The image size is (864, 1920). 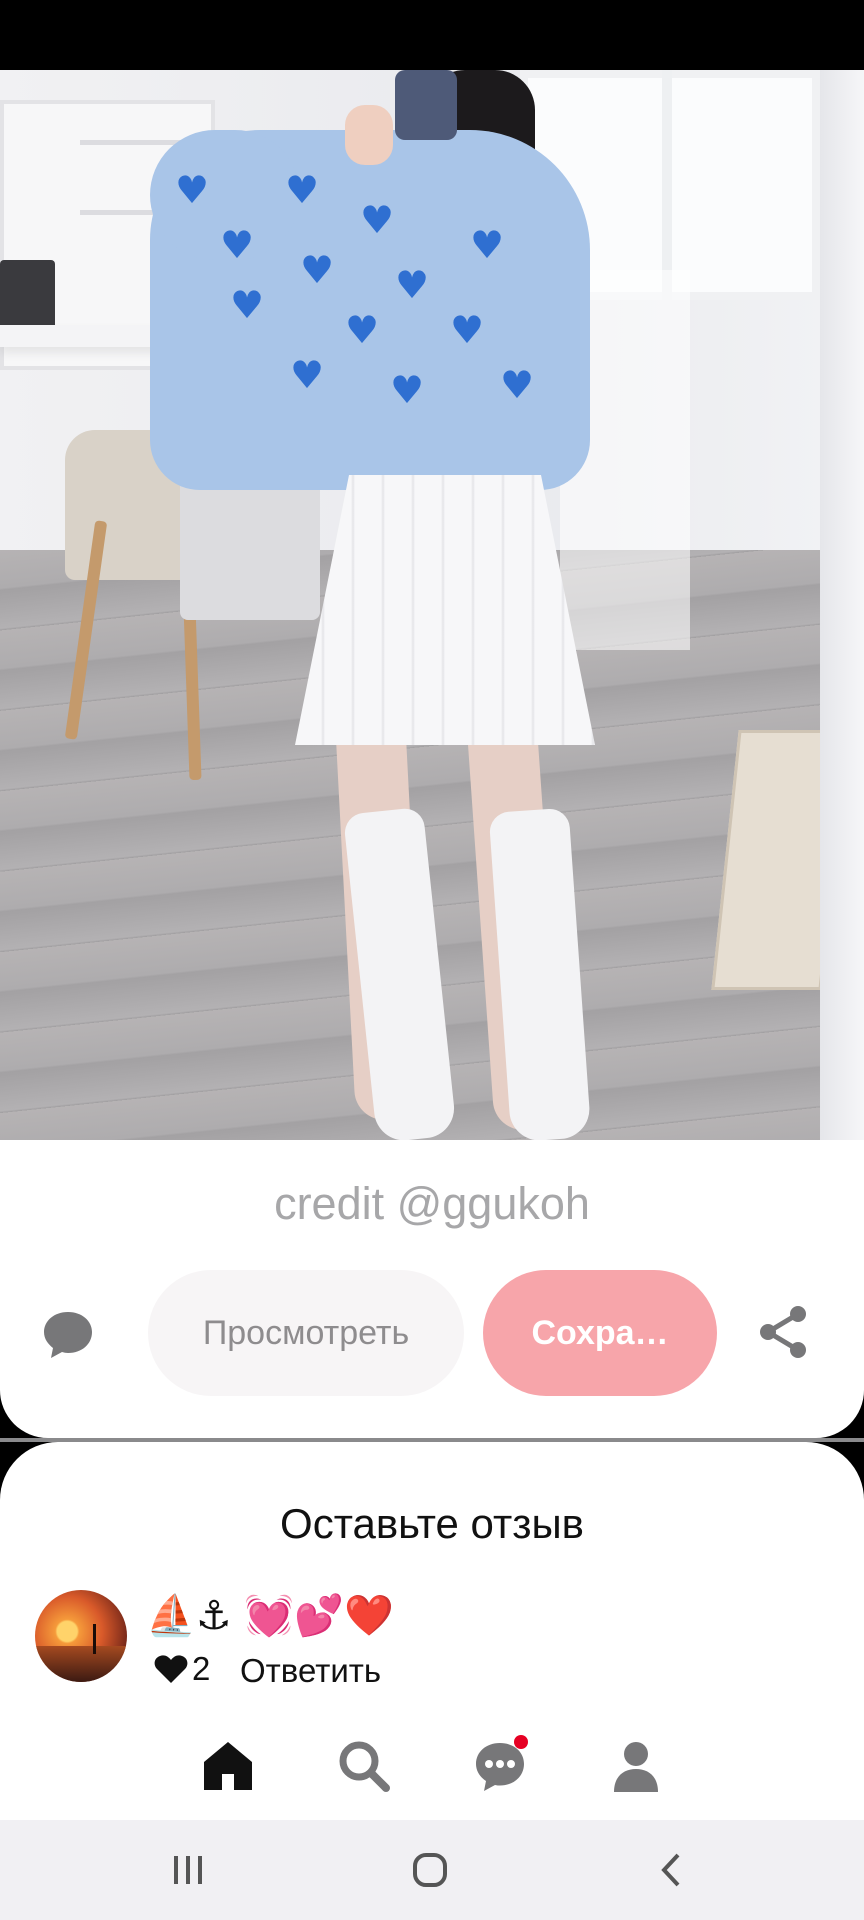 I want to click on back-icon, so click(x=672, y=1870).